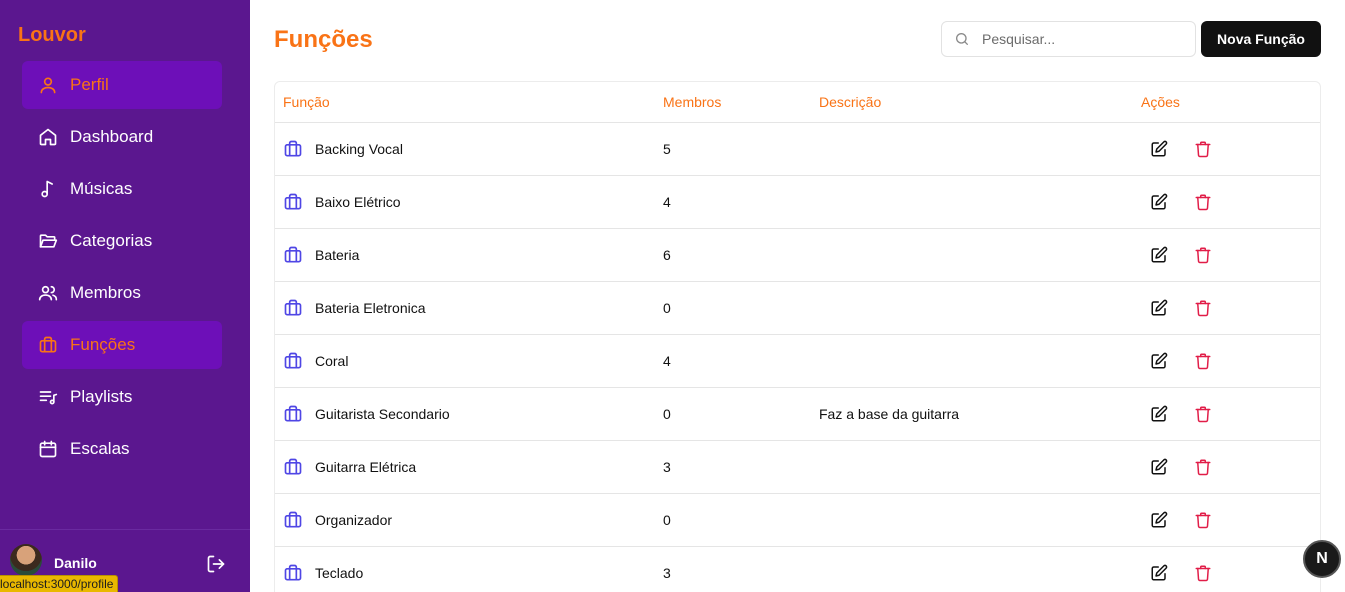  What do you see at coordinates (26, 560) in the screenshot?
I see `avatar` at bounding box center [26, 560].